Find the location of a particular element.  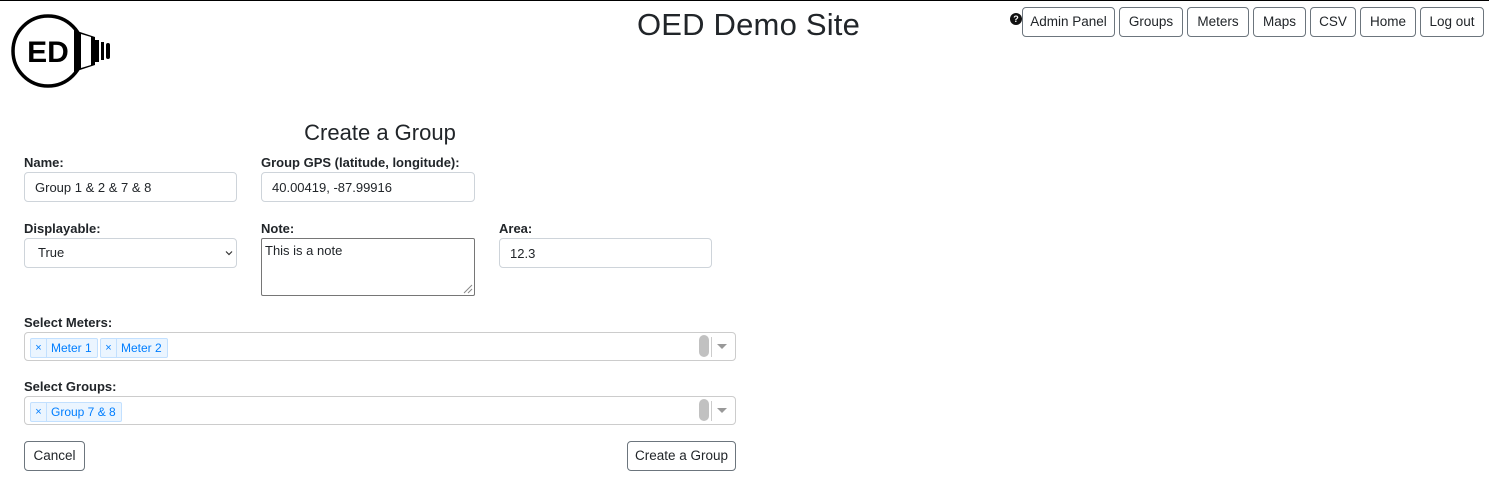

select-meters-label: Select Meters: is located at coordinates (68, 322).